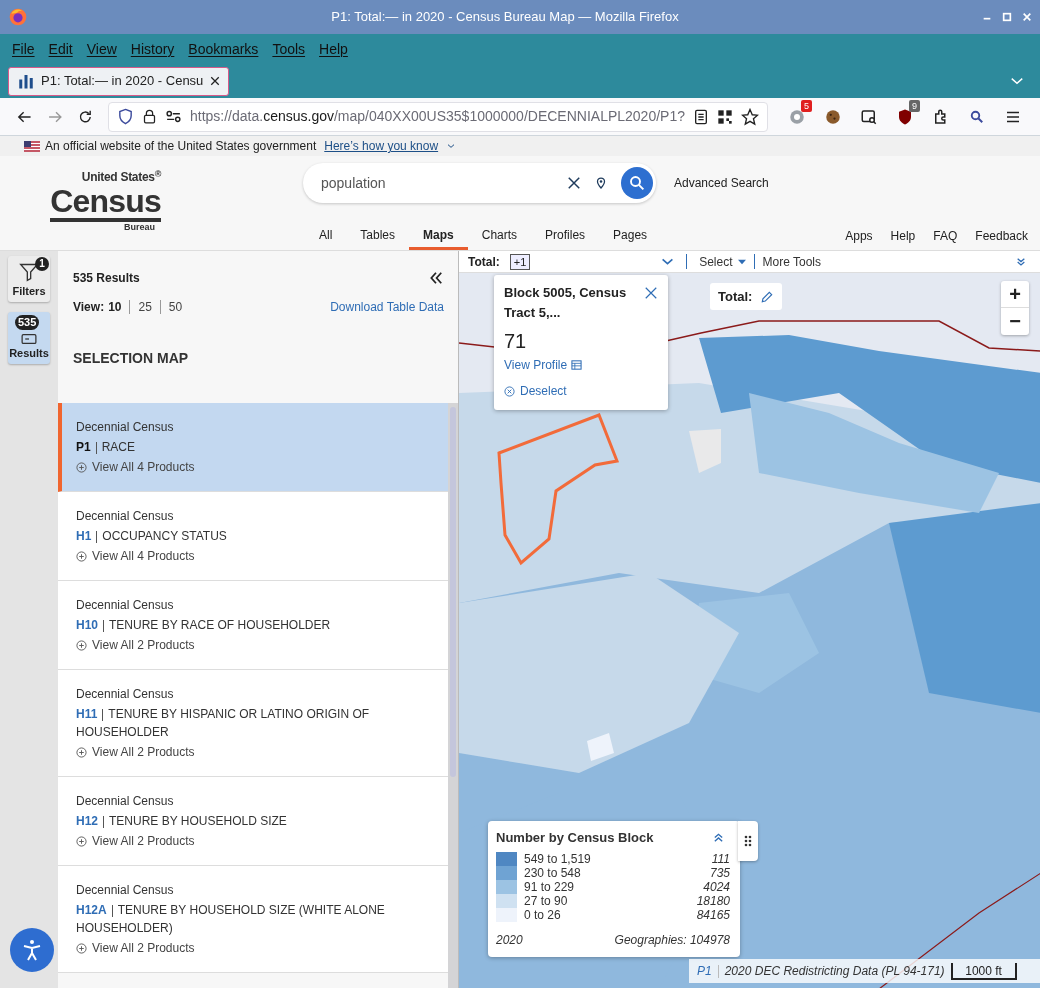 Image resolution: width=1040 pixels, height=988 pixels. What do you see at coordinates (381, 146) in the screenshot?
I see `banner-link: Here’s how you know` at bounding box center [381, 146].